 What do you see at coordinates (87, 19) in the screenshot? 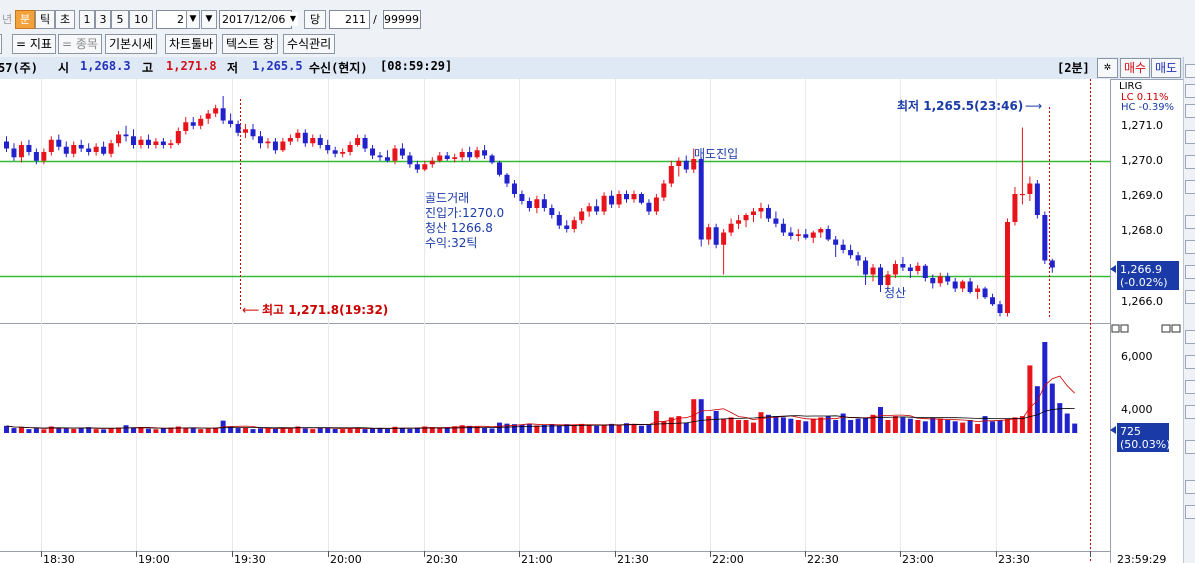
I see `interval-button-1: 1` at bounding box center [87, 19].